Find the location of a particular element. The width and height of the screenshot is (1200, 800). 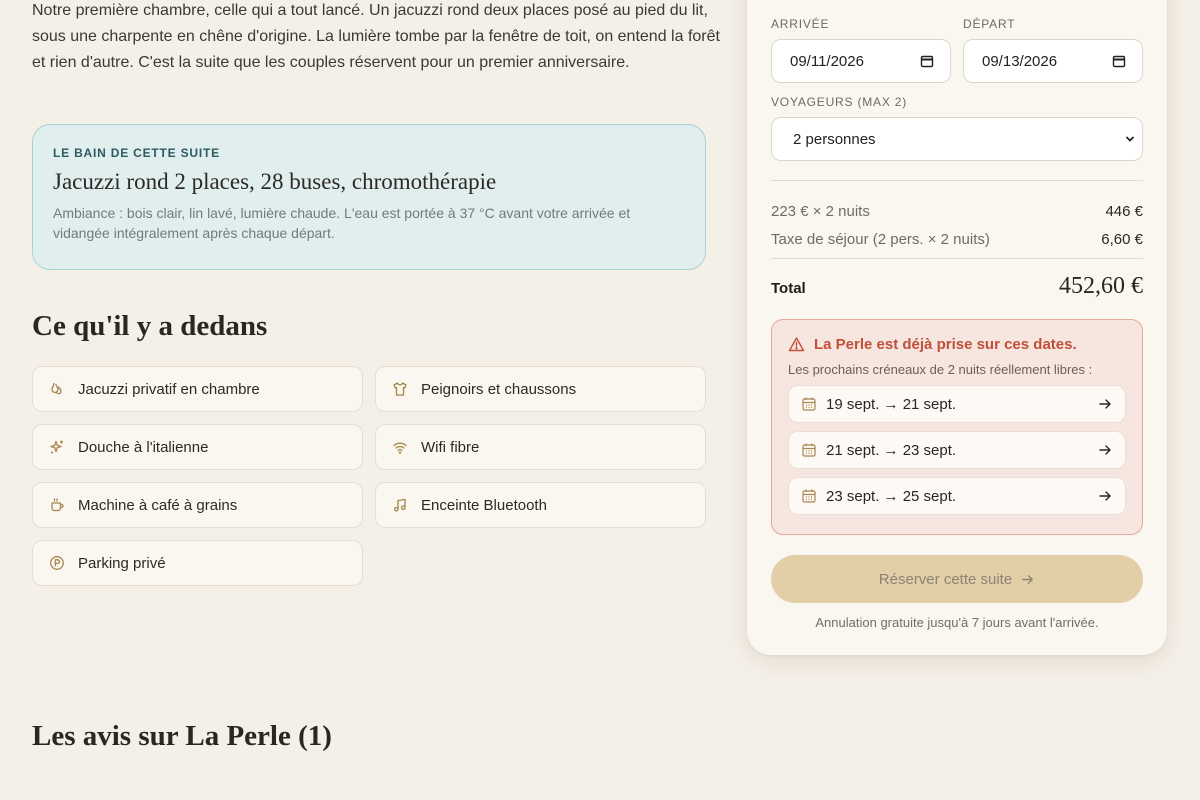

sparkles-icon is located at coordinates (56, 447).